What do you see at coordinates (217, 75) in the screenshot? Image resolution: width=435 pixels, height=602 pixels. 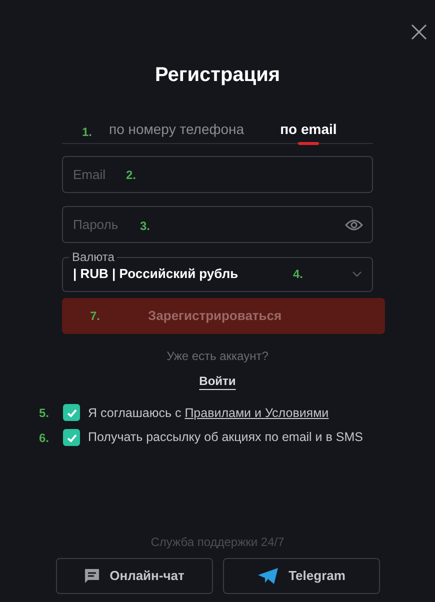 I see `dialog-title: Регистрация` at bounding box center [217, 75].